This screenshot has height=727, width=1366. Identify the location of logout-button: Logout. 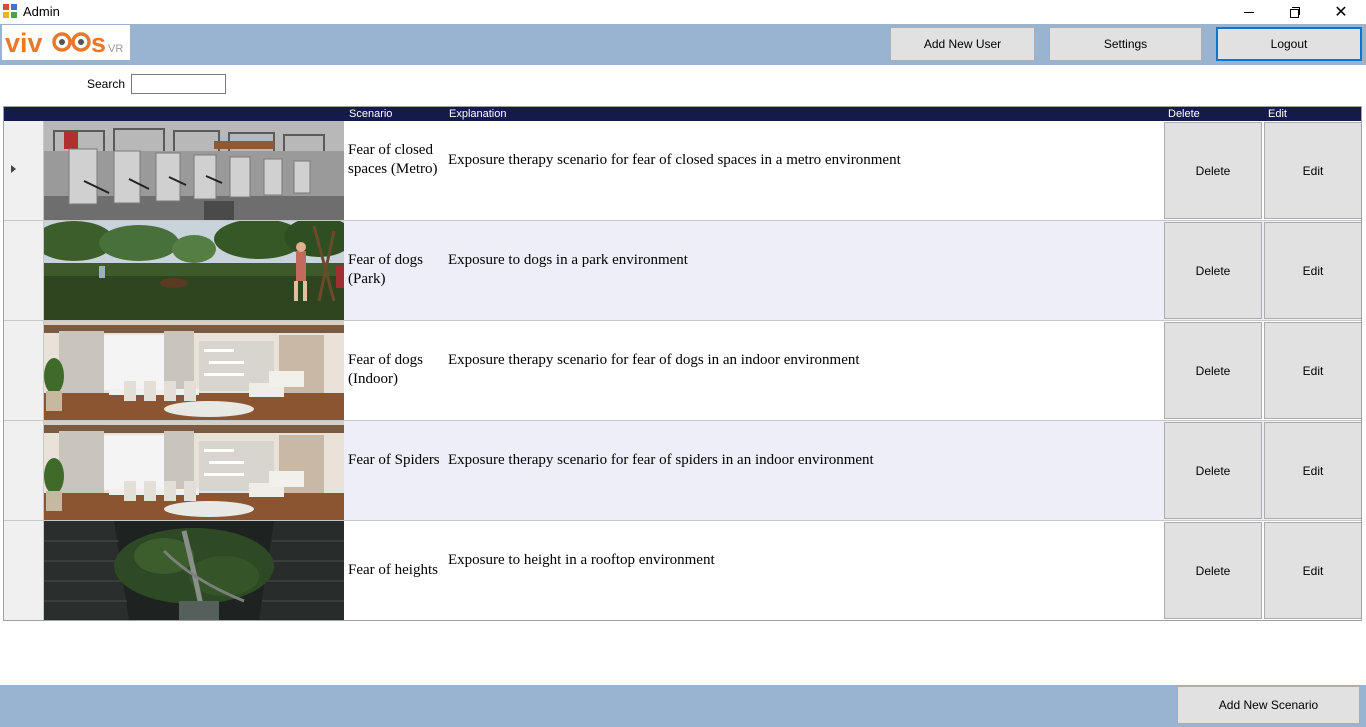
(1289, 44).